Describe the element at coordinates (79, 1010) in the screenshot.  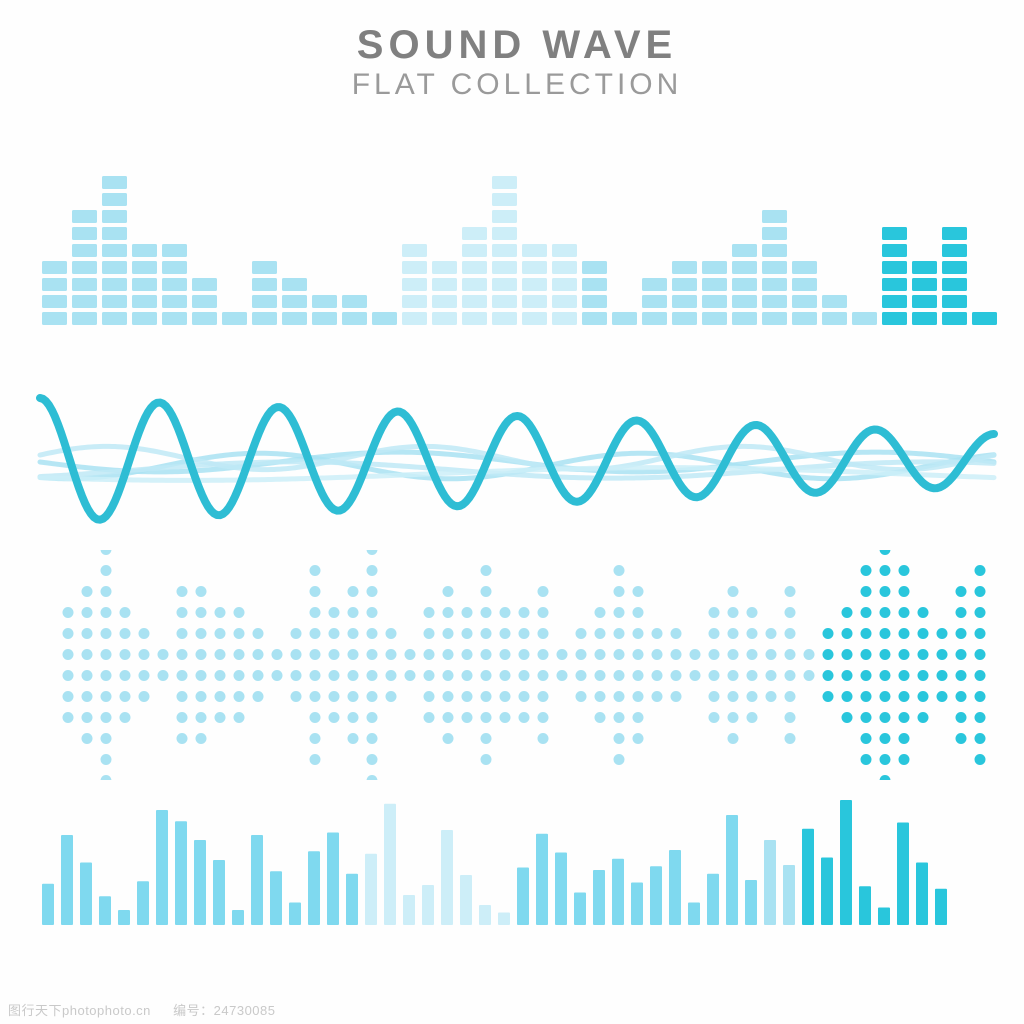
I see `watermark-site: 图行天下photophoto.cn` at that location.